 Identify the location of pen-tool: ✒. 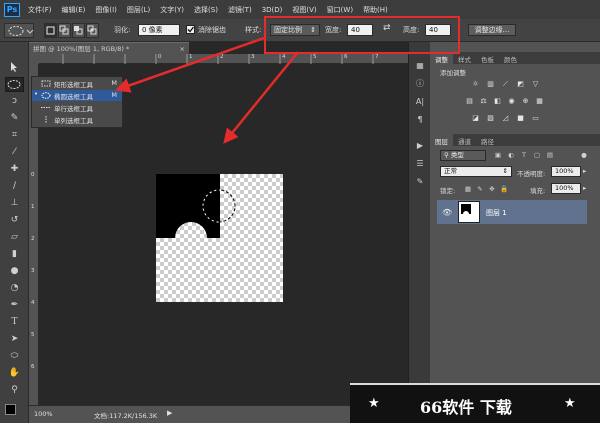
(14, 305).